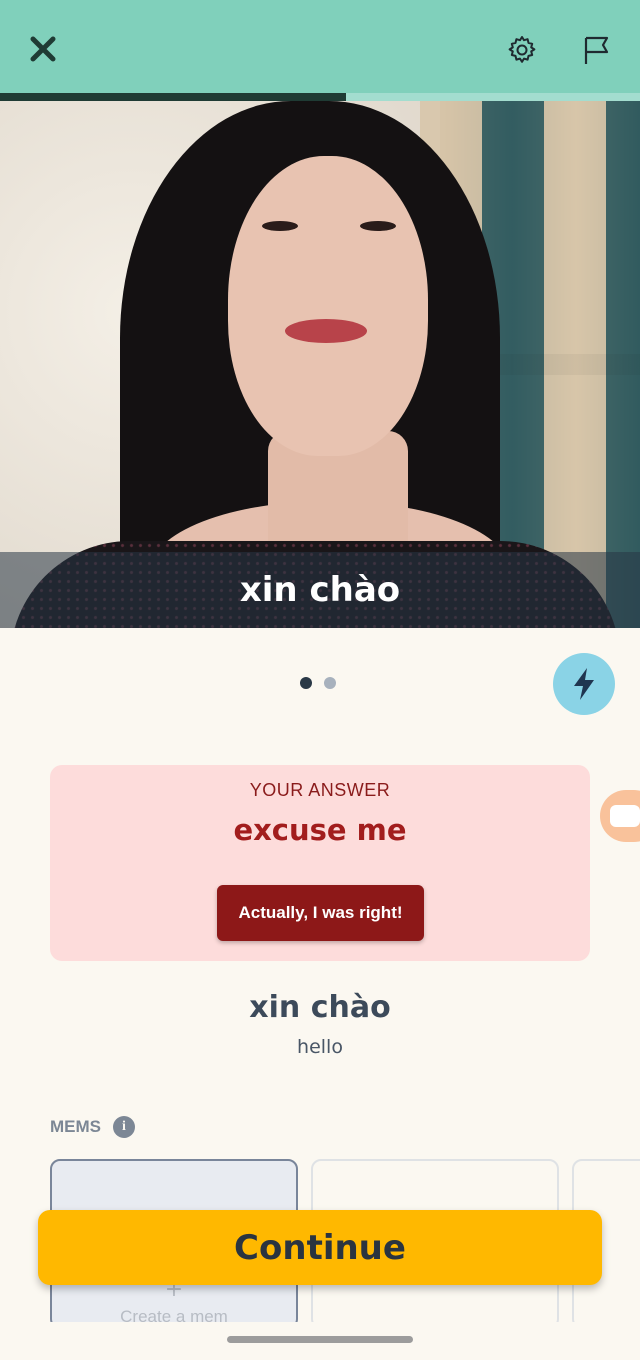  What do you see at coordinates (522, 50) in the screenshot?
I see `gear-icon` at bounding box center [522, 50].